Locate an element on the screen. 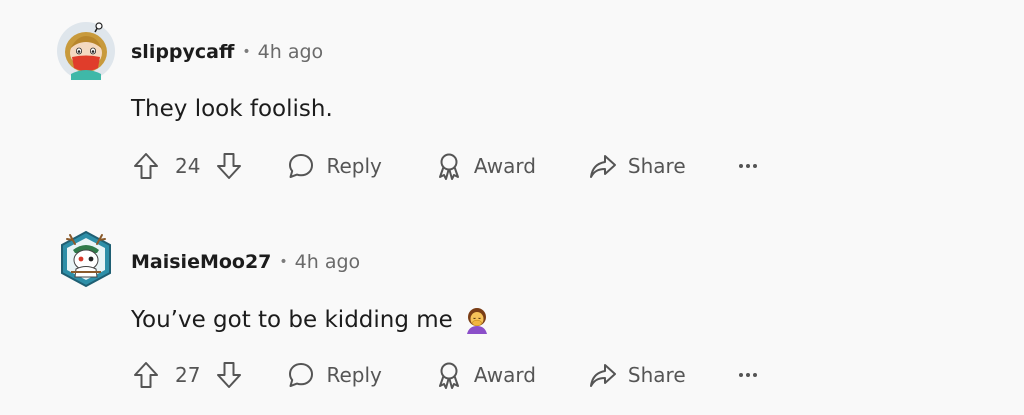 The height and width of the screenshot is (415, 1024). facepalm-emoji-icon is located at coordinates (476, 321).